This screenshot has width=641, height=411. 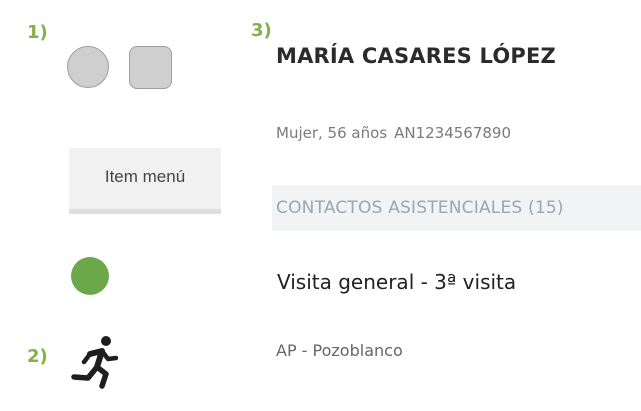 What do you see at coordinates (37, 32) in the screenshot?
I see `section-marker-1: 1)` at bounding box center [37, 32].